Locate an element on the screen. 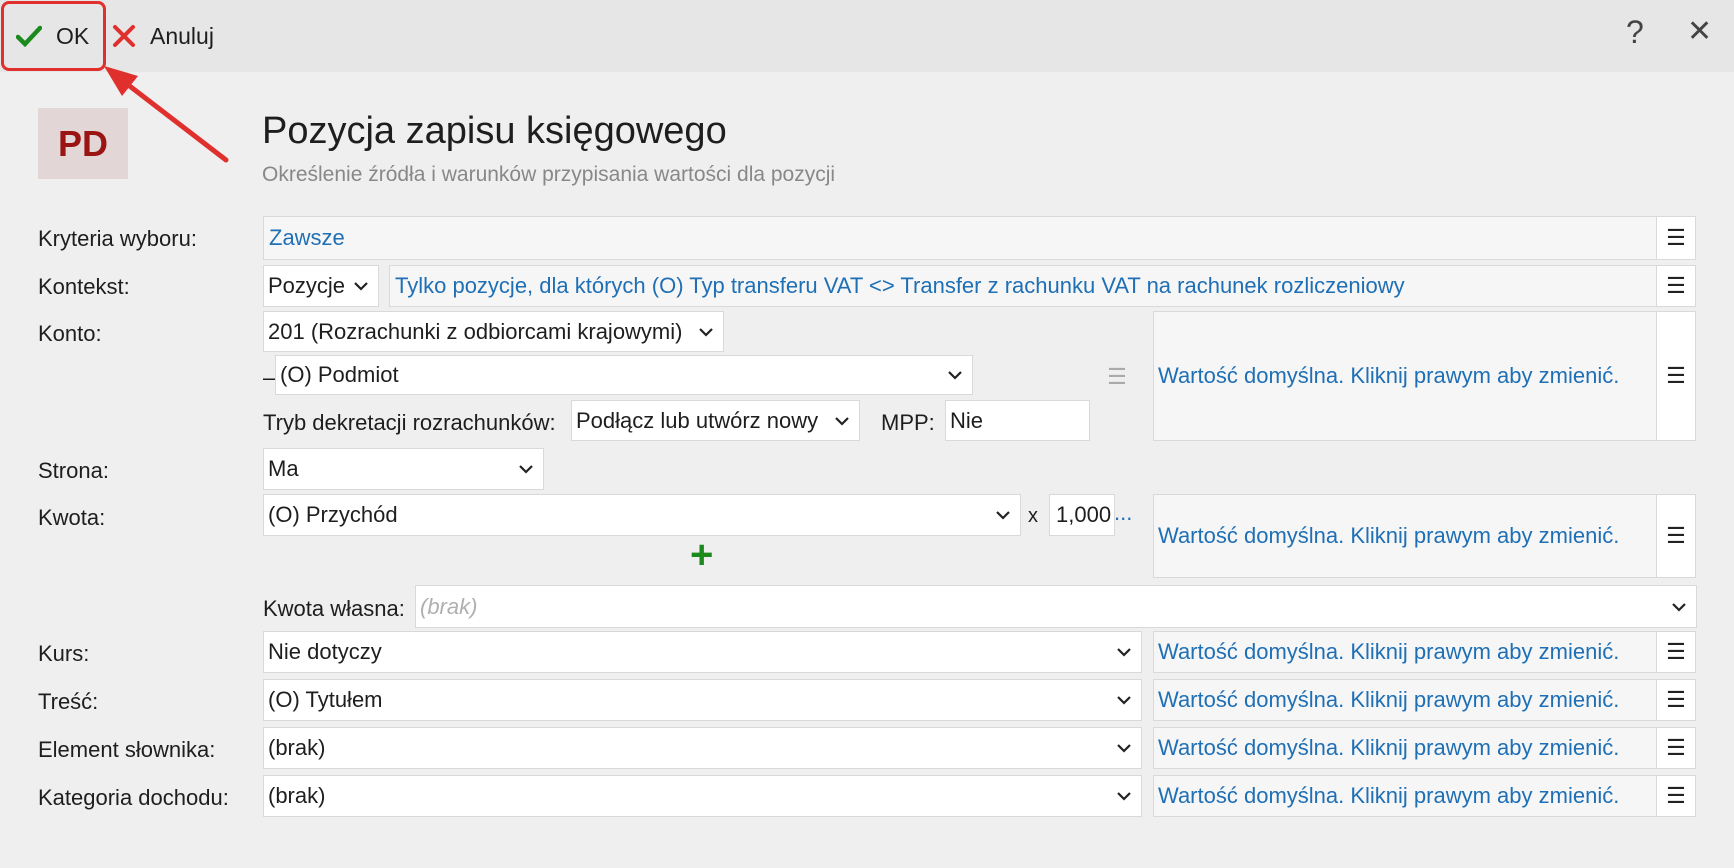  content-value: (O) Tytułem is located at coordinates (325, 699).